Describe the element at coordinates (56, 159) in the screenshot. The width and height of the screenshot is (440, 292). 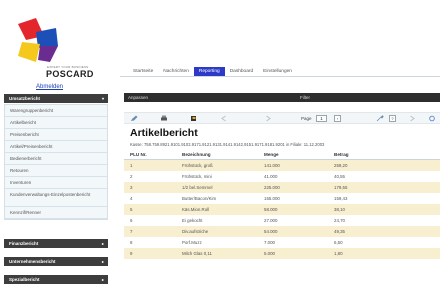
I see `sidebar-item-bedienerbericht: Bedienerbericht` at that location.